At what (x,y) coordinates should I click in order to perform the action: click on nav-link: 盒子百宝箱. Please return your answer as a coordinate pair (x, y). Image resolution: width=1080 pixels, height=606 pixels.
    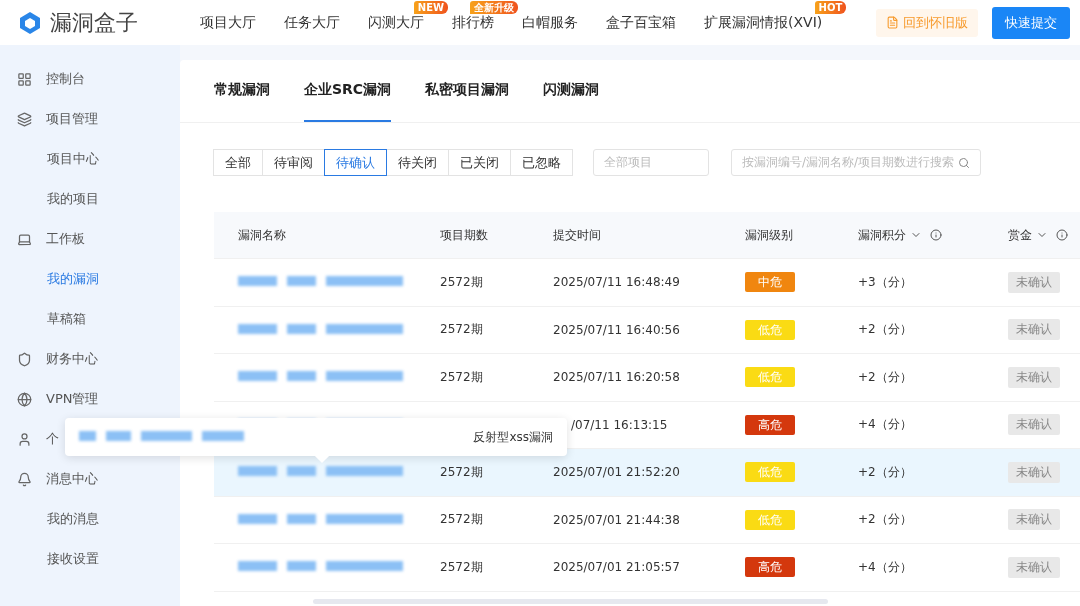
    Looking at the image, I should click on (641, 22).